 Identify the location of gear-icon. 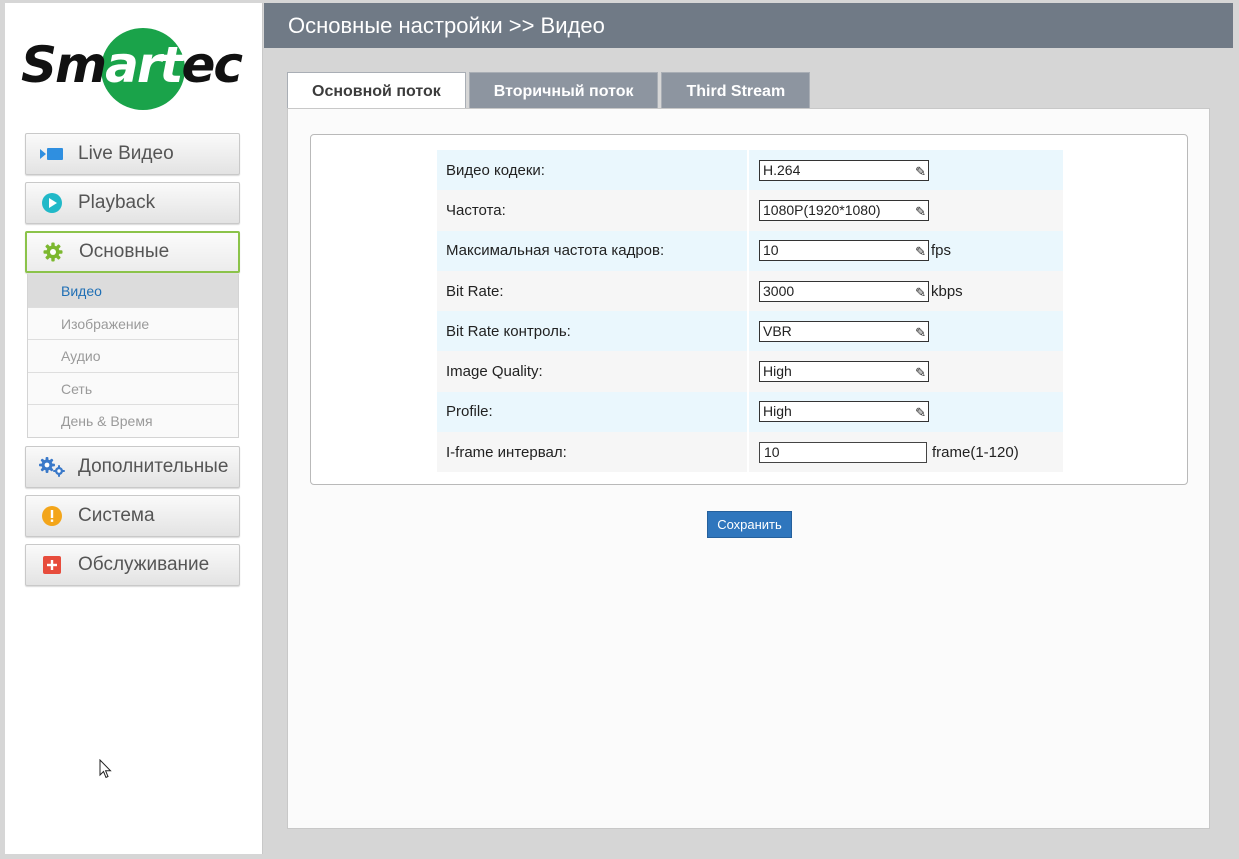
(53, 252).